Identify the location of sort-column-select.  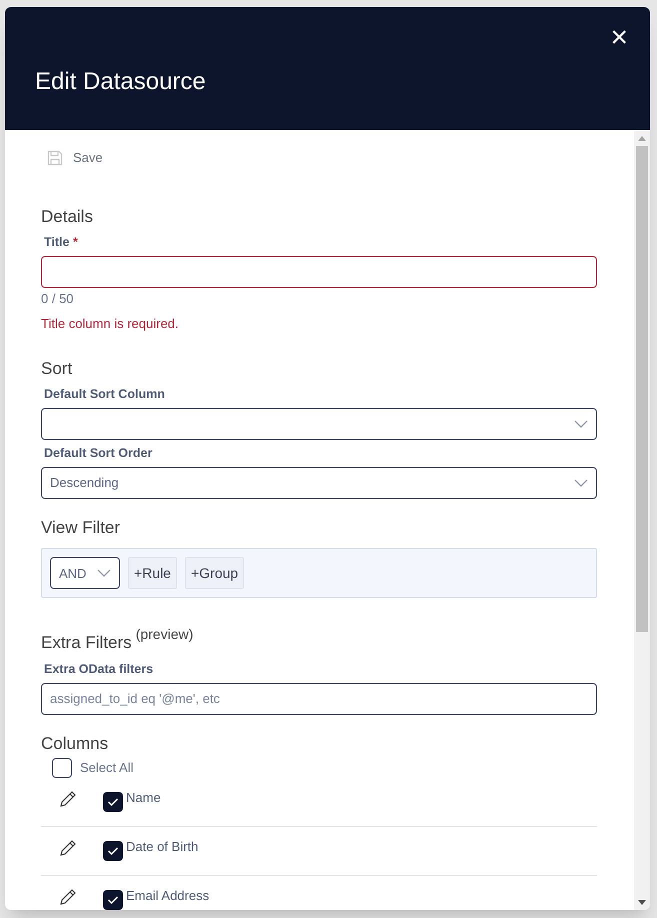
(319, 424).